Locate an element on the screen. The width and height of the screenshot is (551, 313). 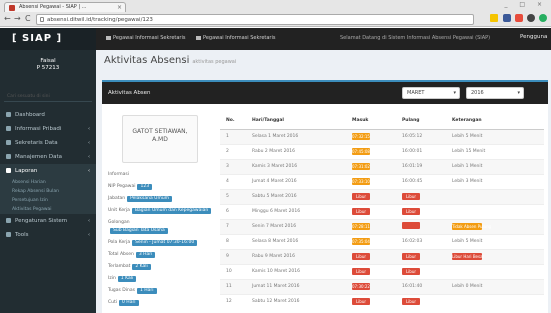
address-bar: absensi.ditwil.id/tracking/pegawai/123 is located at coordinates (255, 19).